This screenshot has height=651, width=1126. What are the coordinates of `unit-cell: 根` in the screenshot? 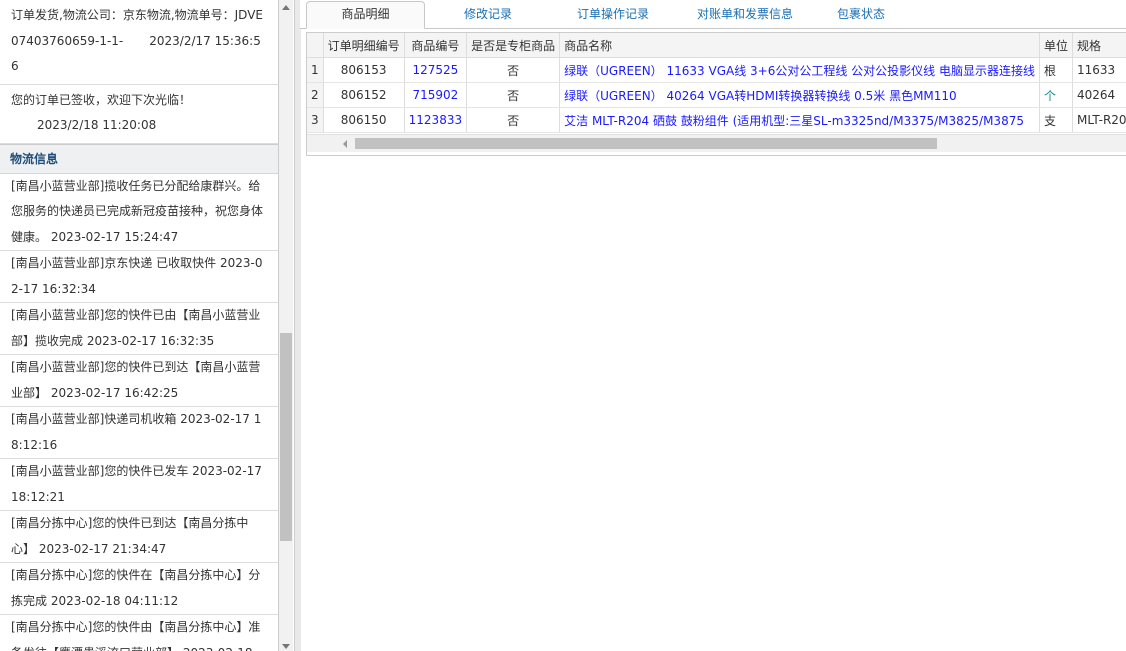 It's located at (1056, 70).